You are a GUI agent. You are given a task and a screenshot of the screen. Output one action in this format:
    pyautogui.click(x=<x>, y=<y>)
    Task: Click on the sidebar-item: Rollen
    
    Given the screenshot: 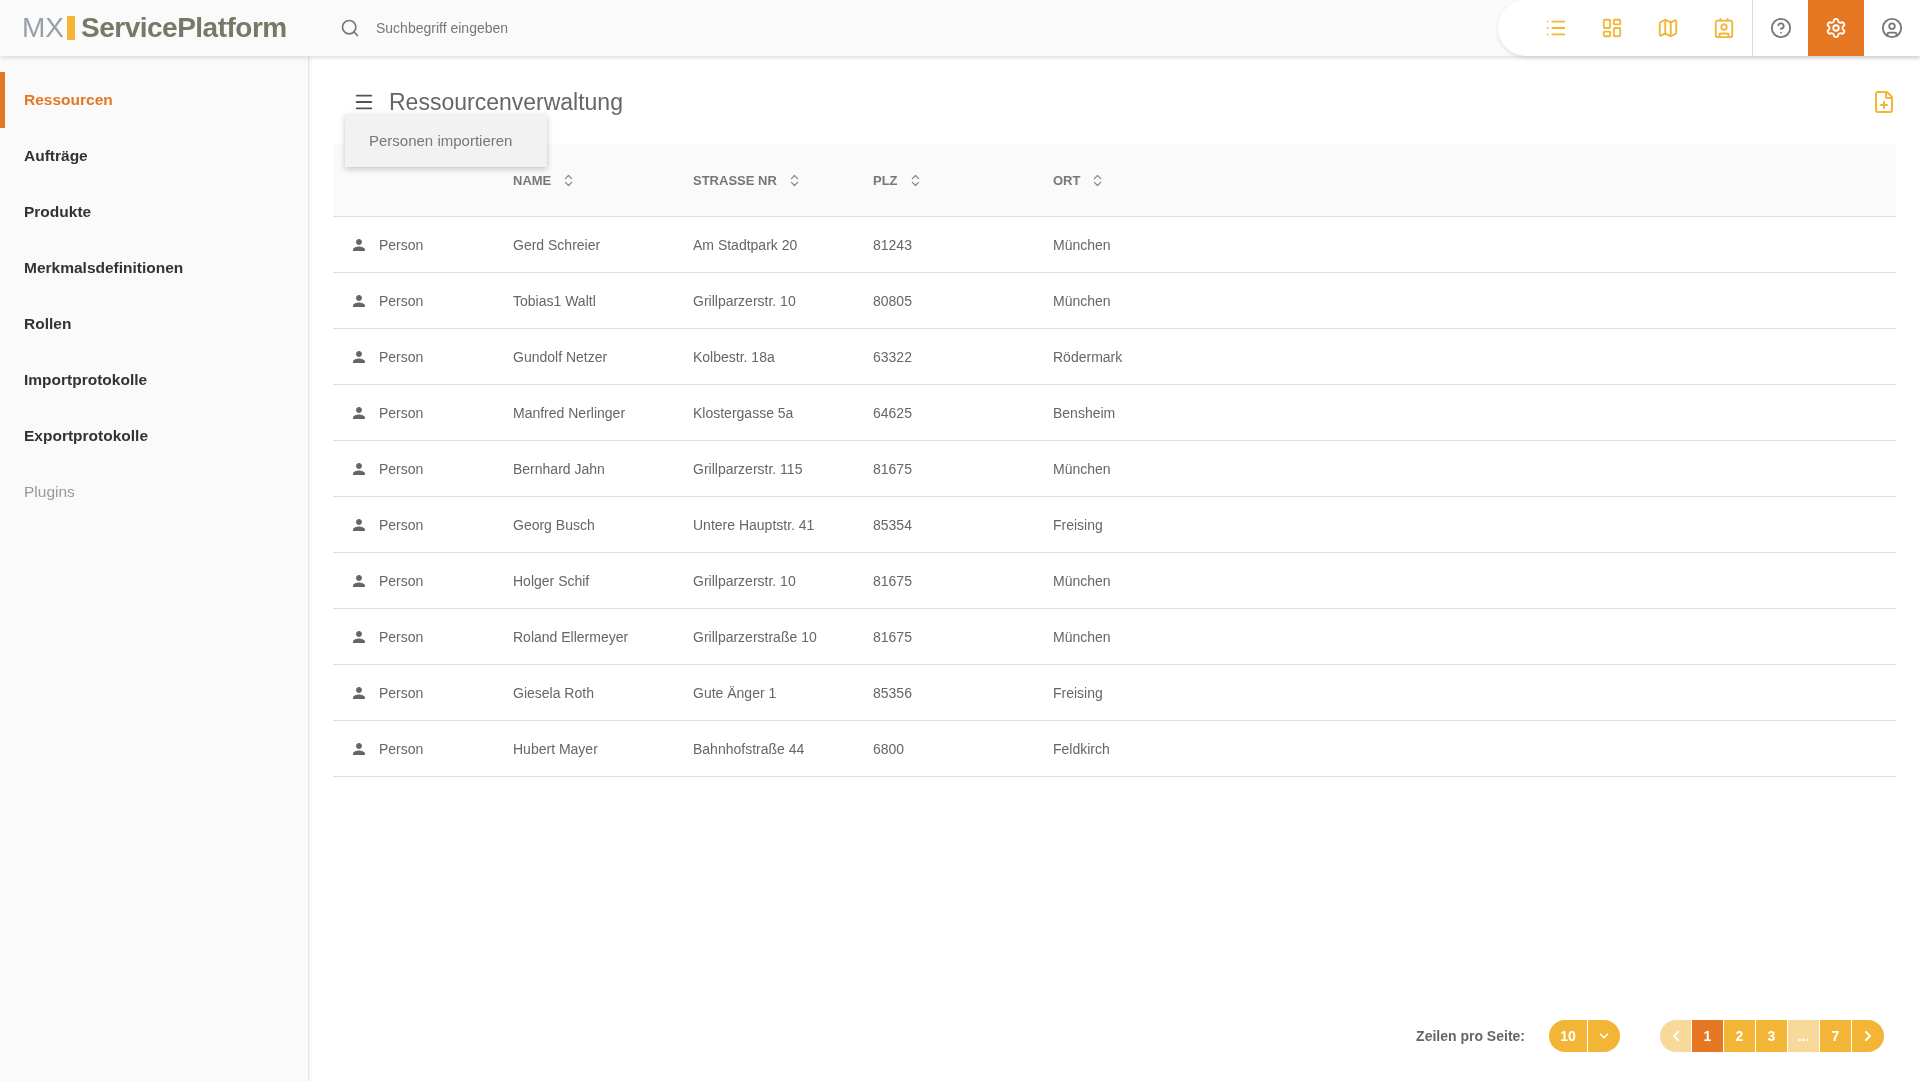 What is the action you would take?
    pyautogui.click(x=154, y=324)
    